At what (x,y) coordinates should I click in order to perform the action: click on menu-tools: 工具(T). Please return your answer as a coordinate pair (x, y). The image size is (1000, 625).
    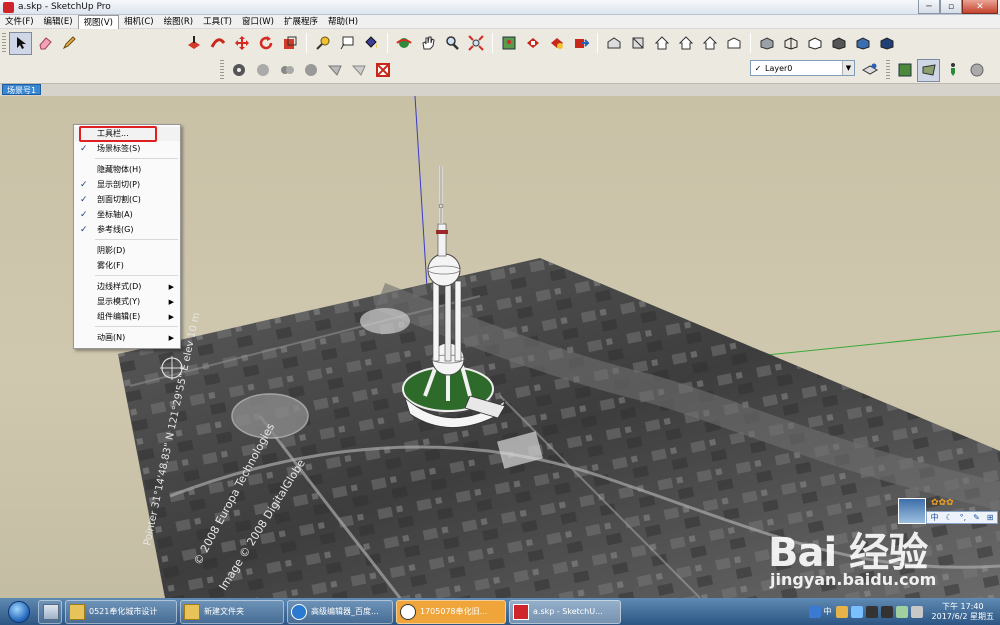
    Looking at the image, I should click on (217, 22).